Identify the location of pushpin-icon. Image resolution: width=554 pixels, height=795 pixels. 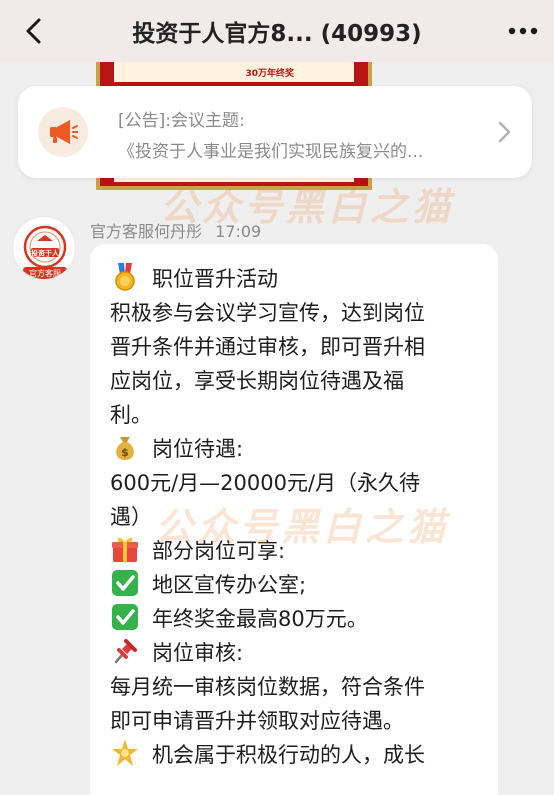
(127, 651).